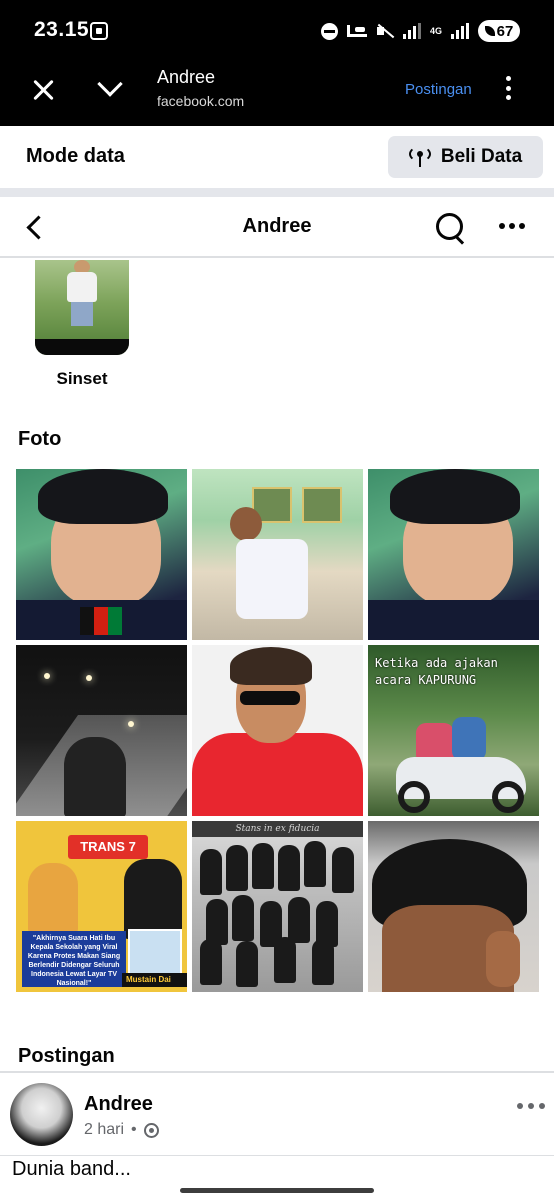 This screenshot has width=554, height=1200. Describe the element at coordinates (151, 1130) in the screenshot. I see `globe-icon` at that location.